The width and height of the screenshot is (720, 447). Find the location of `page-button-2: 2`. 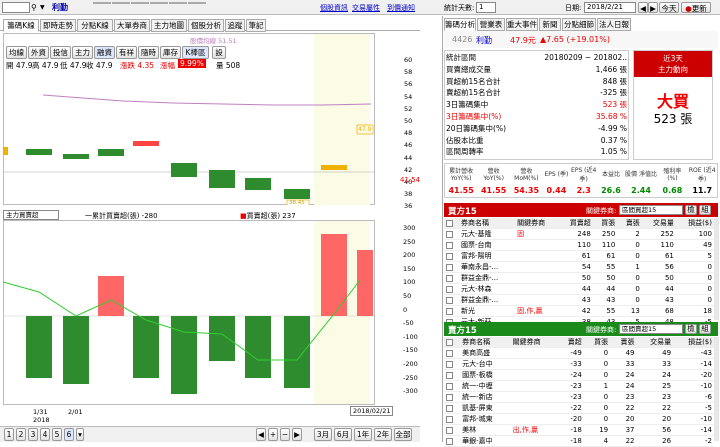

page-button-2: 2 is located at coordinates (21, 434).